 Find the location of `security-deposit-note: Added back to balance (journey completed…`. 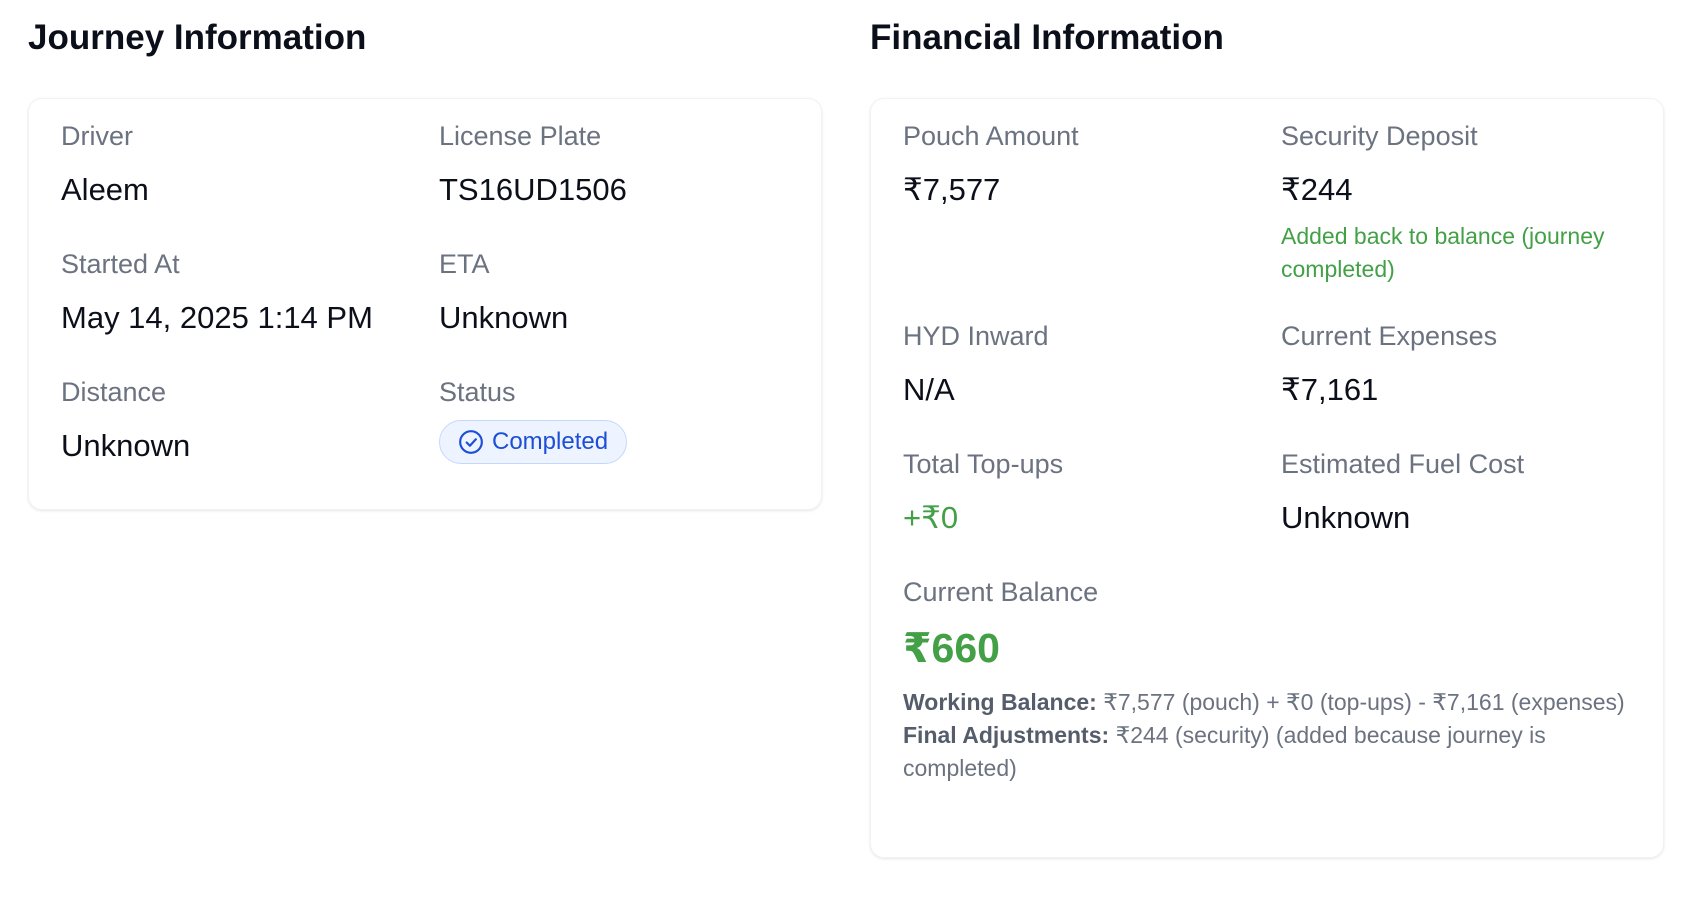

security-deposit-note: Added back to balance (journey completed… is located at coordinates (1443, 252).